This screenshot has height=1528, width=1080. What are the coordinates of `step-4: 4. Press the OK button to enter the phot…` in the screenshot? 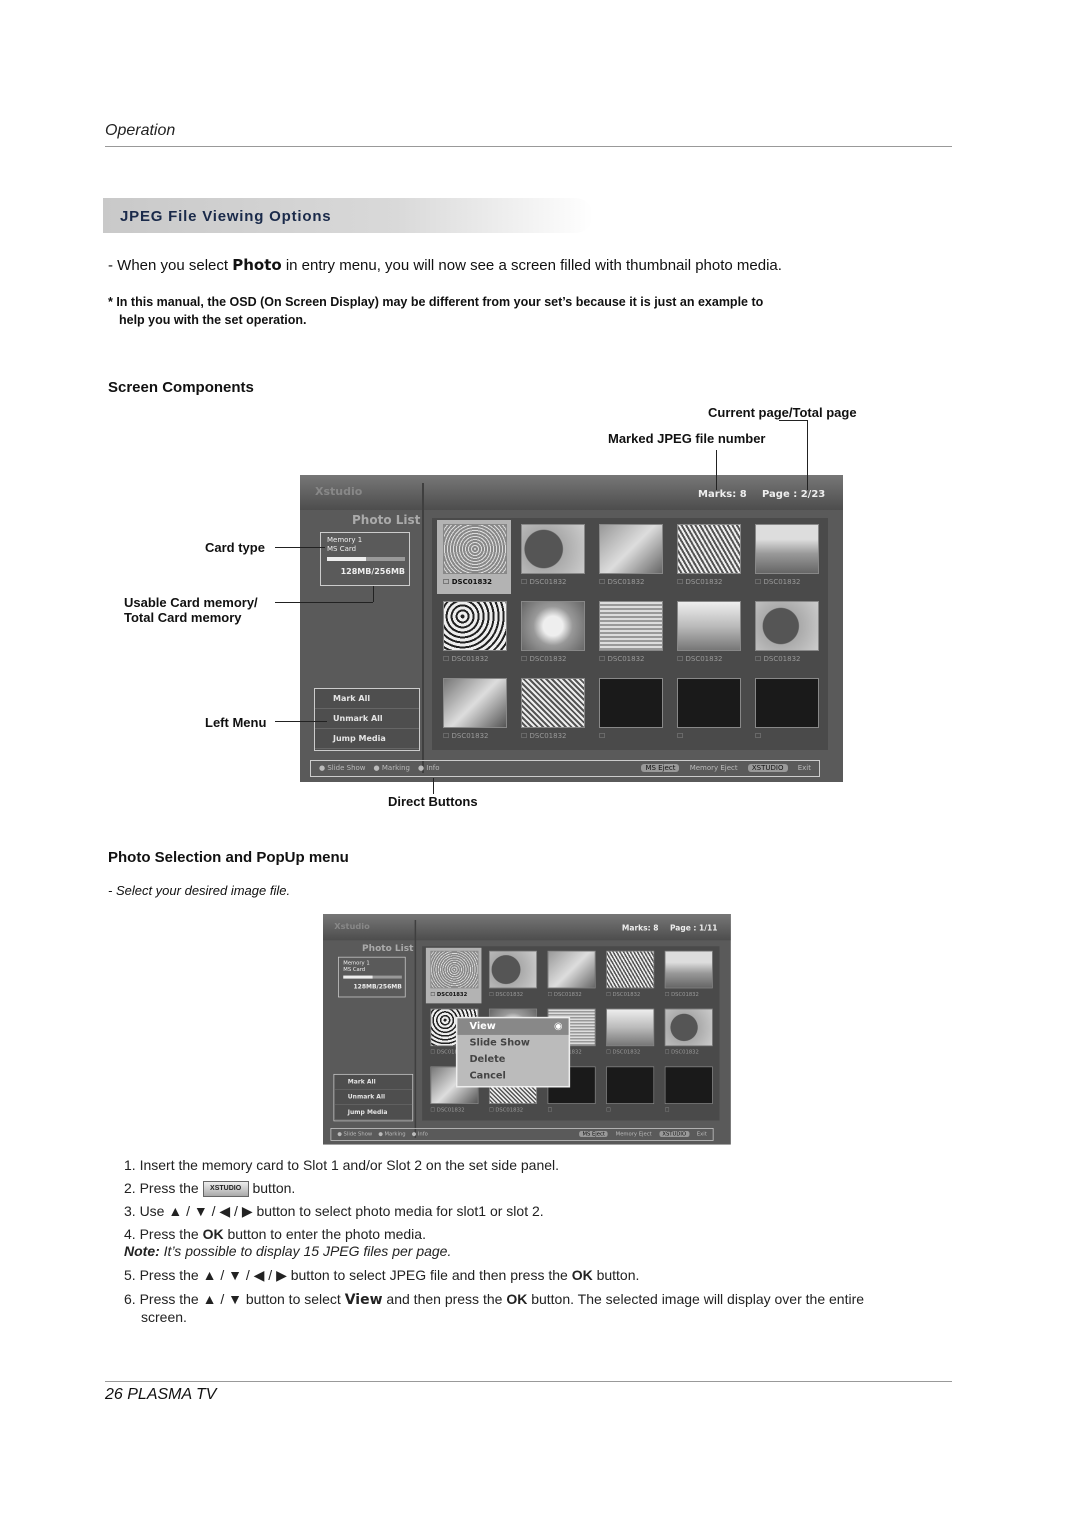 It's located at (275, 1234).